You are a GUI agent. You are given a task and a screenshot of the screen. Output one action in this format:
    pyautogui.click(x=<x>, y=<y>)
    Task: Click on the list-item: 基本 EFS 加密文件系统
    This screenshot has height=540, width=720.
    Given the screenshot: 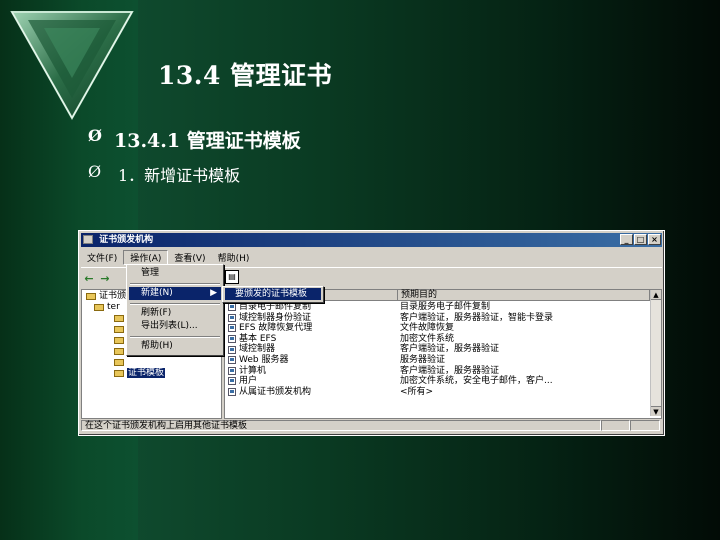 What is the action you would take?
    pyautogui.click(x=438, y=339)
    